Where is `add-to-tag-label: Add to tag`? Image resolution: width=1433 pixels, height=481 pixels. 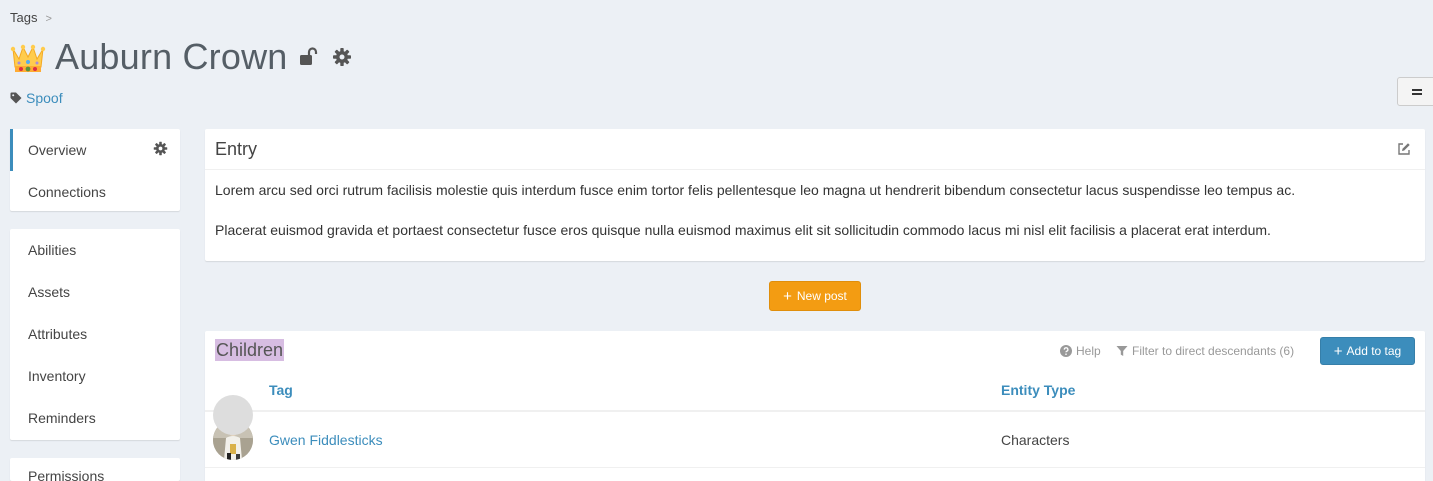 add-to-tag-label: Add to tag is located at coordinates (1374, 351).